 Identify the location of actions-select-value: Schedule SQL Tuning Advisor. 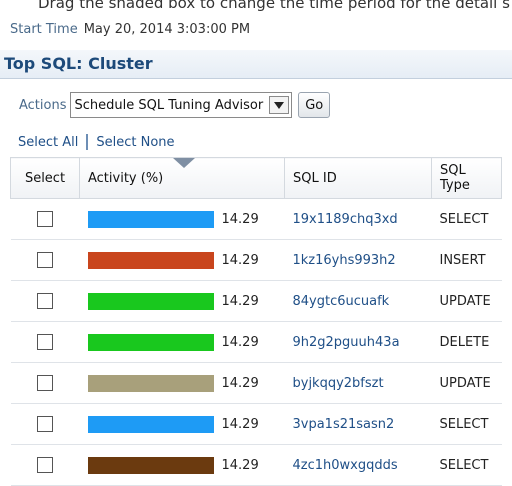
(169, 105).